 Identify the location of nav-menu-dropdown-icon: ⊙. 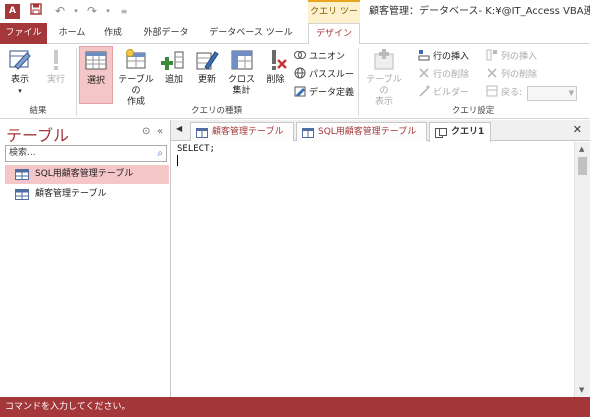
(146, 131).